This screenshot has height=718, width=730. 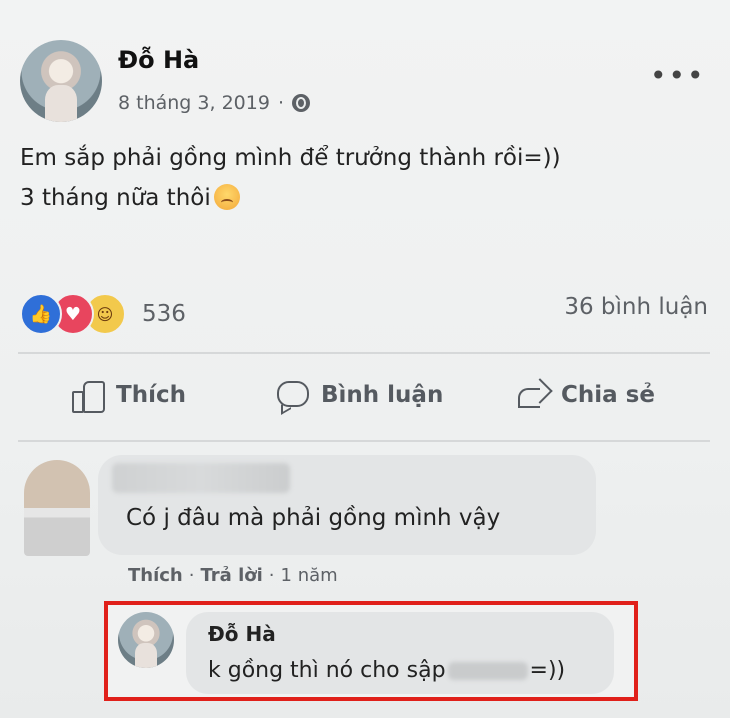 I want to click on share-button: Chia sẻ, so click(x=585, y=395).